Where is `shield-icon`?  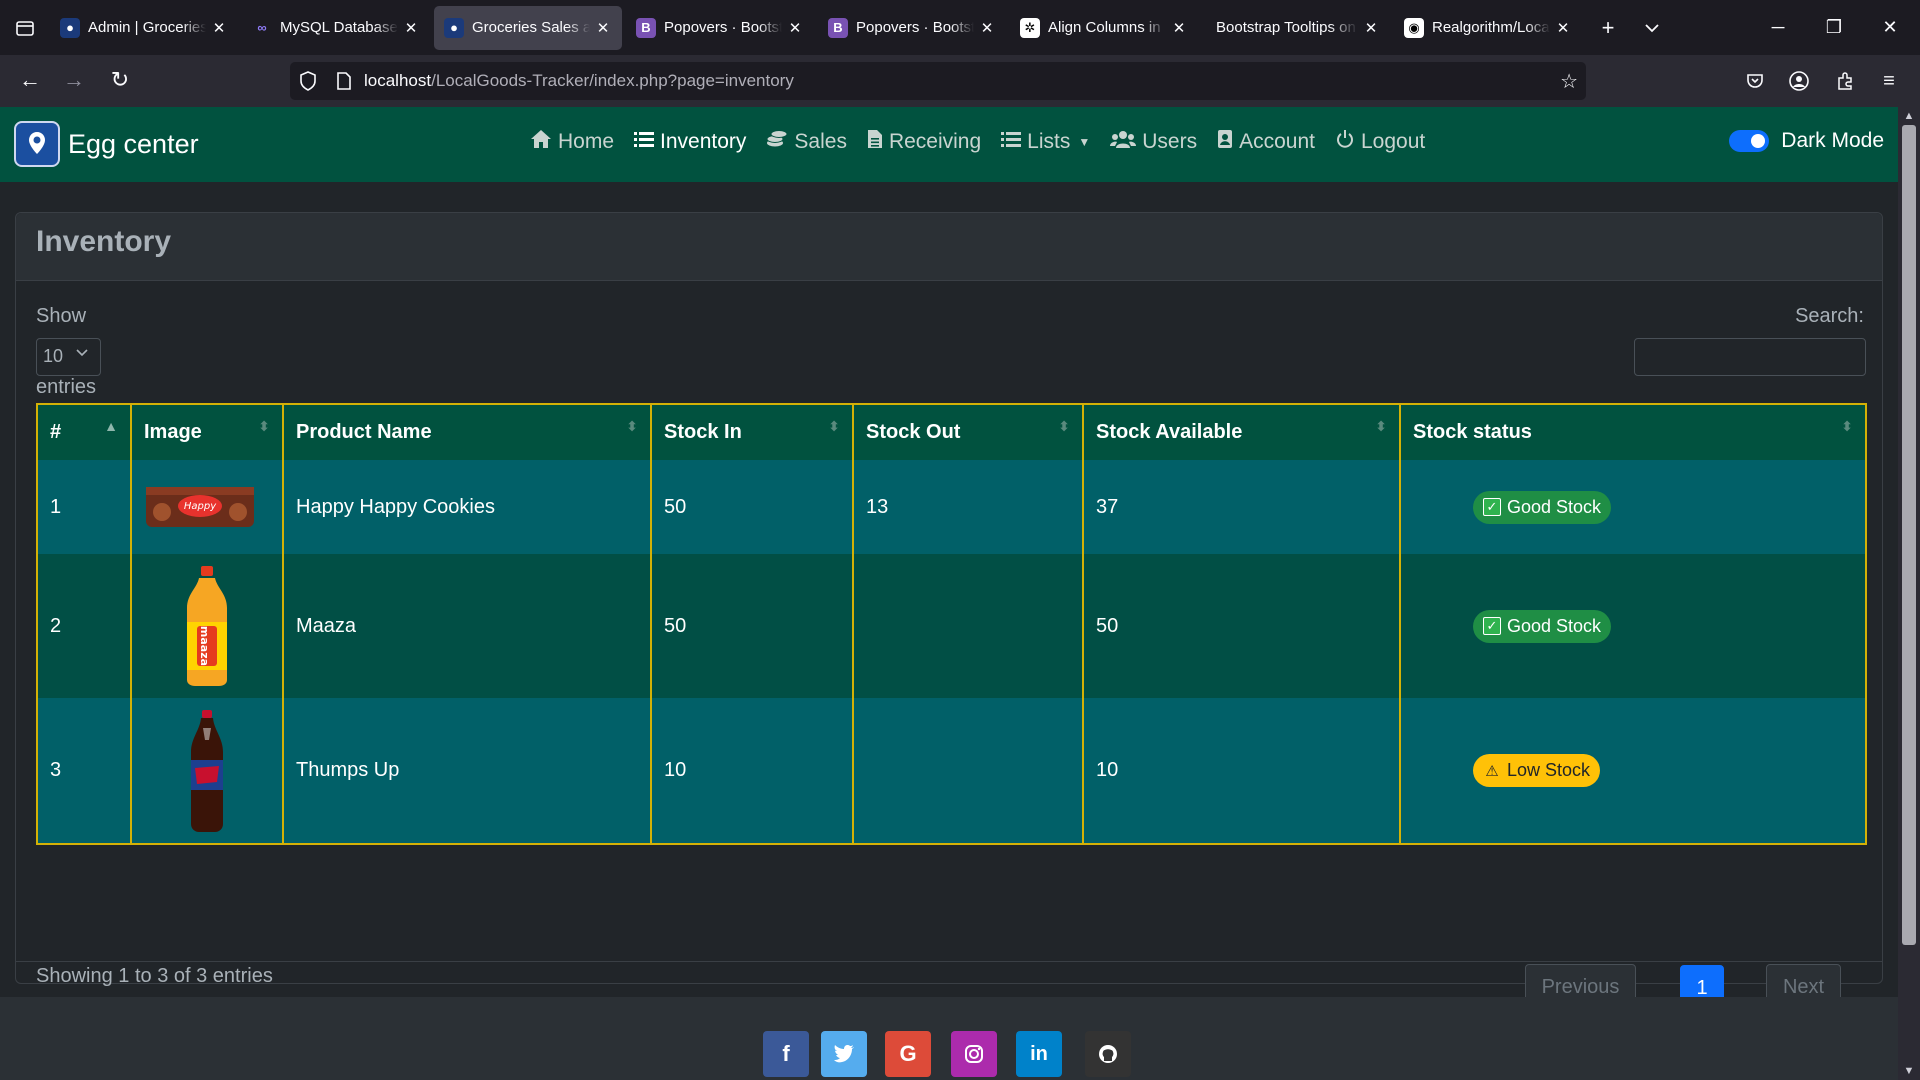 shield-icon is located at coordinates (308, 81).